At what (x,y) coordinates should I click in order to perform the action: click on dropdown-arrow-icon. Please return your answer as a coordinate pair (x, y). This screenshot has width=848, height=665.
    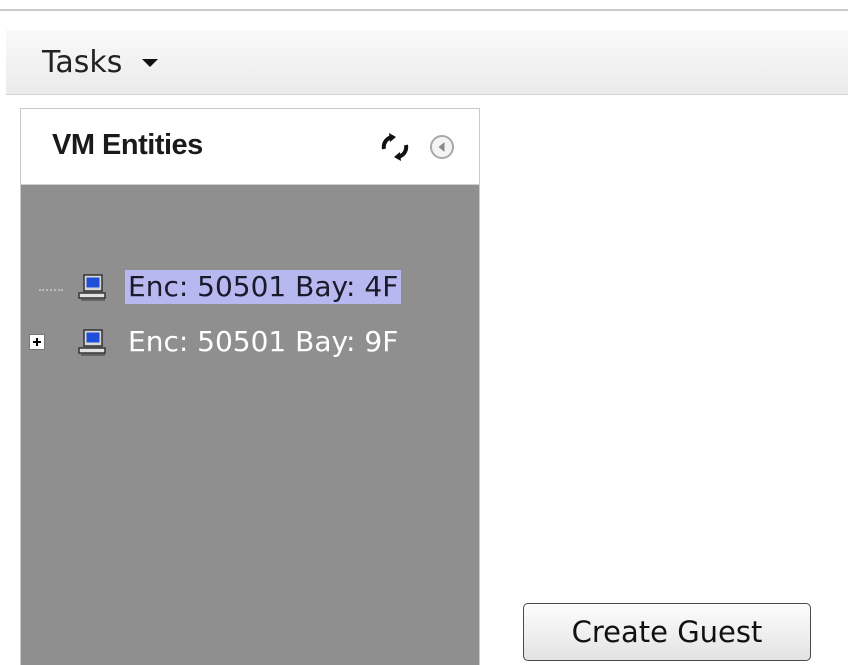
    Looking at the image, I should click on (150, 63).